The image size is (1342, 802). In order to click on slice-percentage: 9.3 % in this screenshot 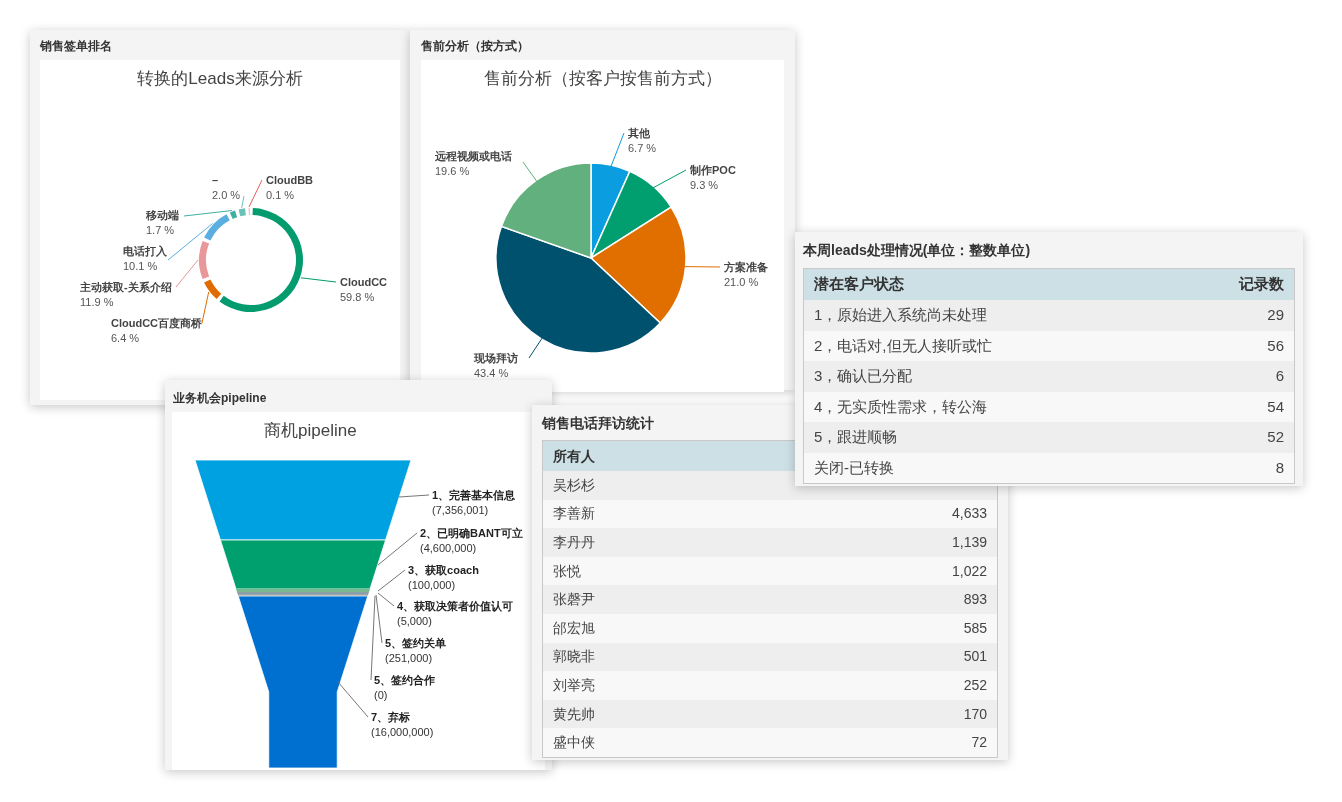, I will do `click(704, 184)`.